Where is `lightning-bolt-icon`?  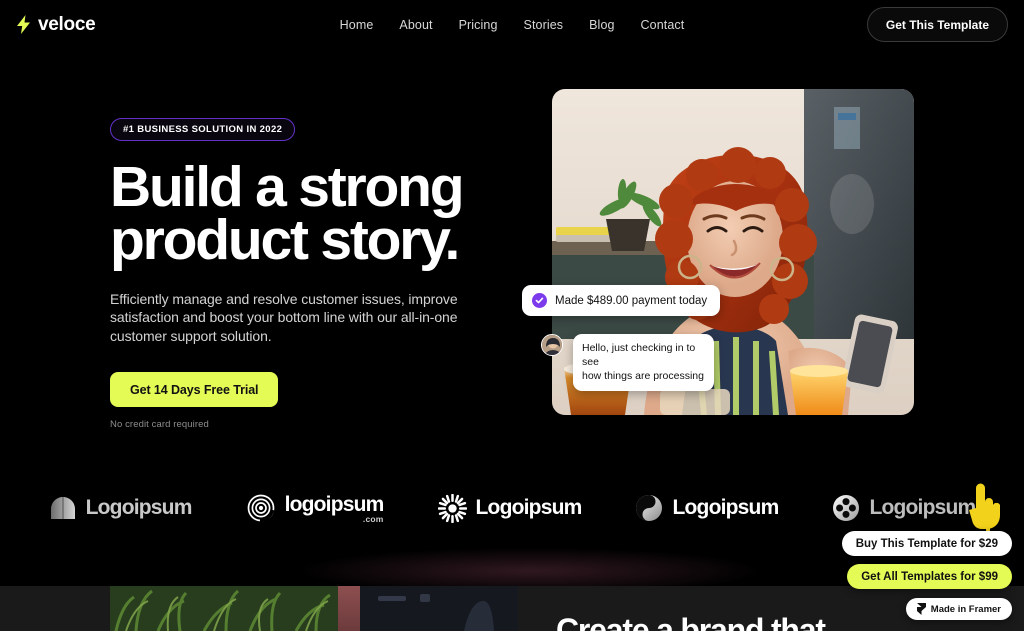 lightning-bolt-icon is located at coordinates (23, 24).